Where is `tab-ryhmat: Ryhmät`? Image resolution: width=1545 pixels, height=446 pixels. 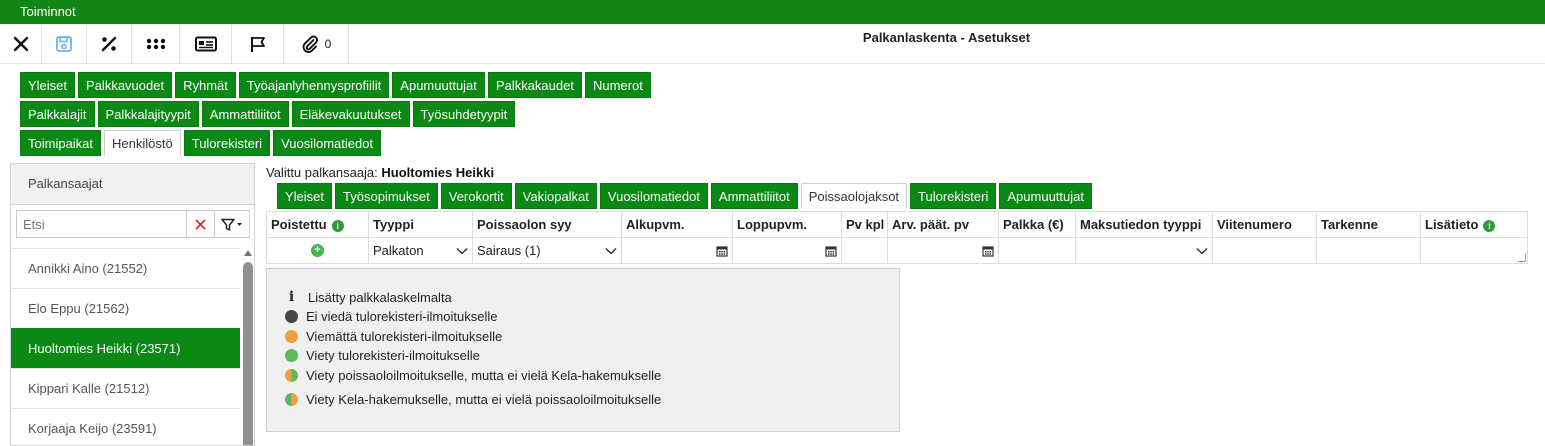 tab-ryhmat: Ryhmät is located at coordinates (205, 85).